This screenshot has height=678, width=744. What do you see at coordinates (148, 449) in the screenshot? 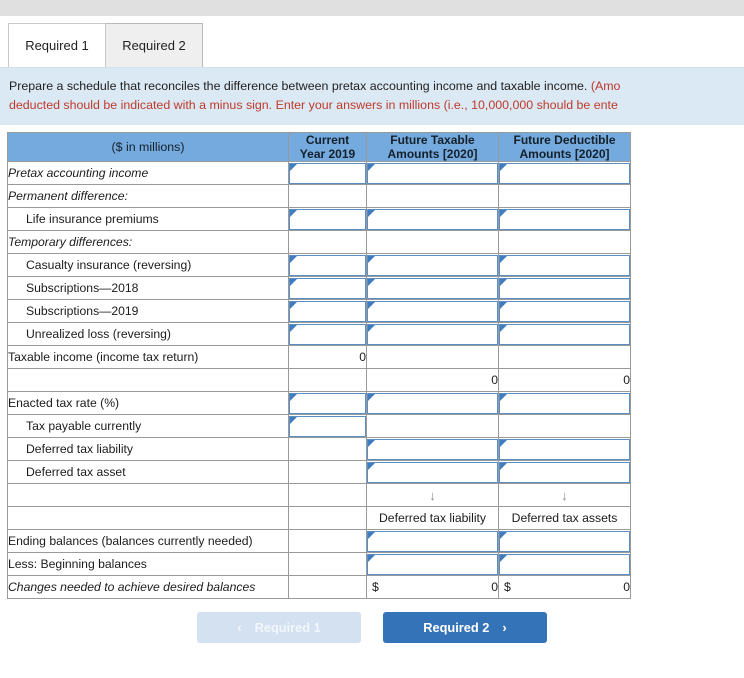
I see `row-label: Deferred tax liability` at bounding box center [148, 449].